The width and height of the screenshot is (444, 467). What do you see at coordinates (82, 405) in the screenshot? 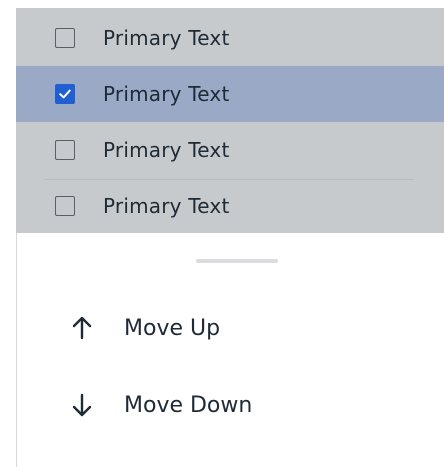
I see `arrow-down-icon` at bounding box center [82, 405].